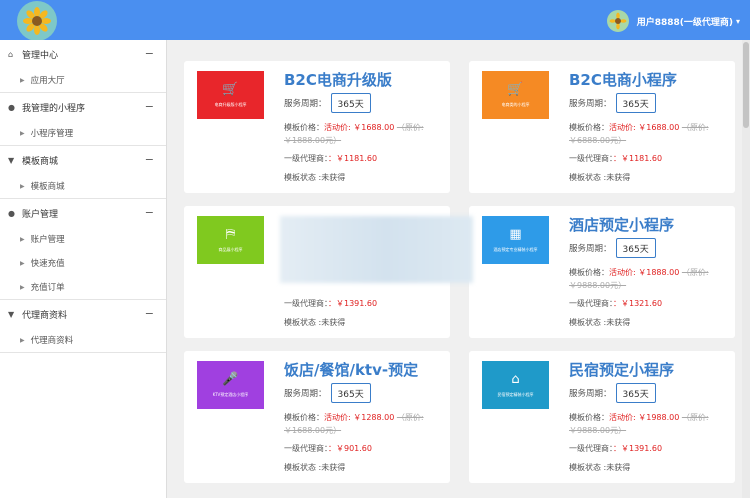  What do you see at coordinates (83, 263) in the screenshot?
I see `sidebar-item-quick-recharge: ▶ 快速充值` at bounding box center [83, 263].